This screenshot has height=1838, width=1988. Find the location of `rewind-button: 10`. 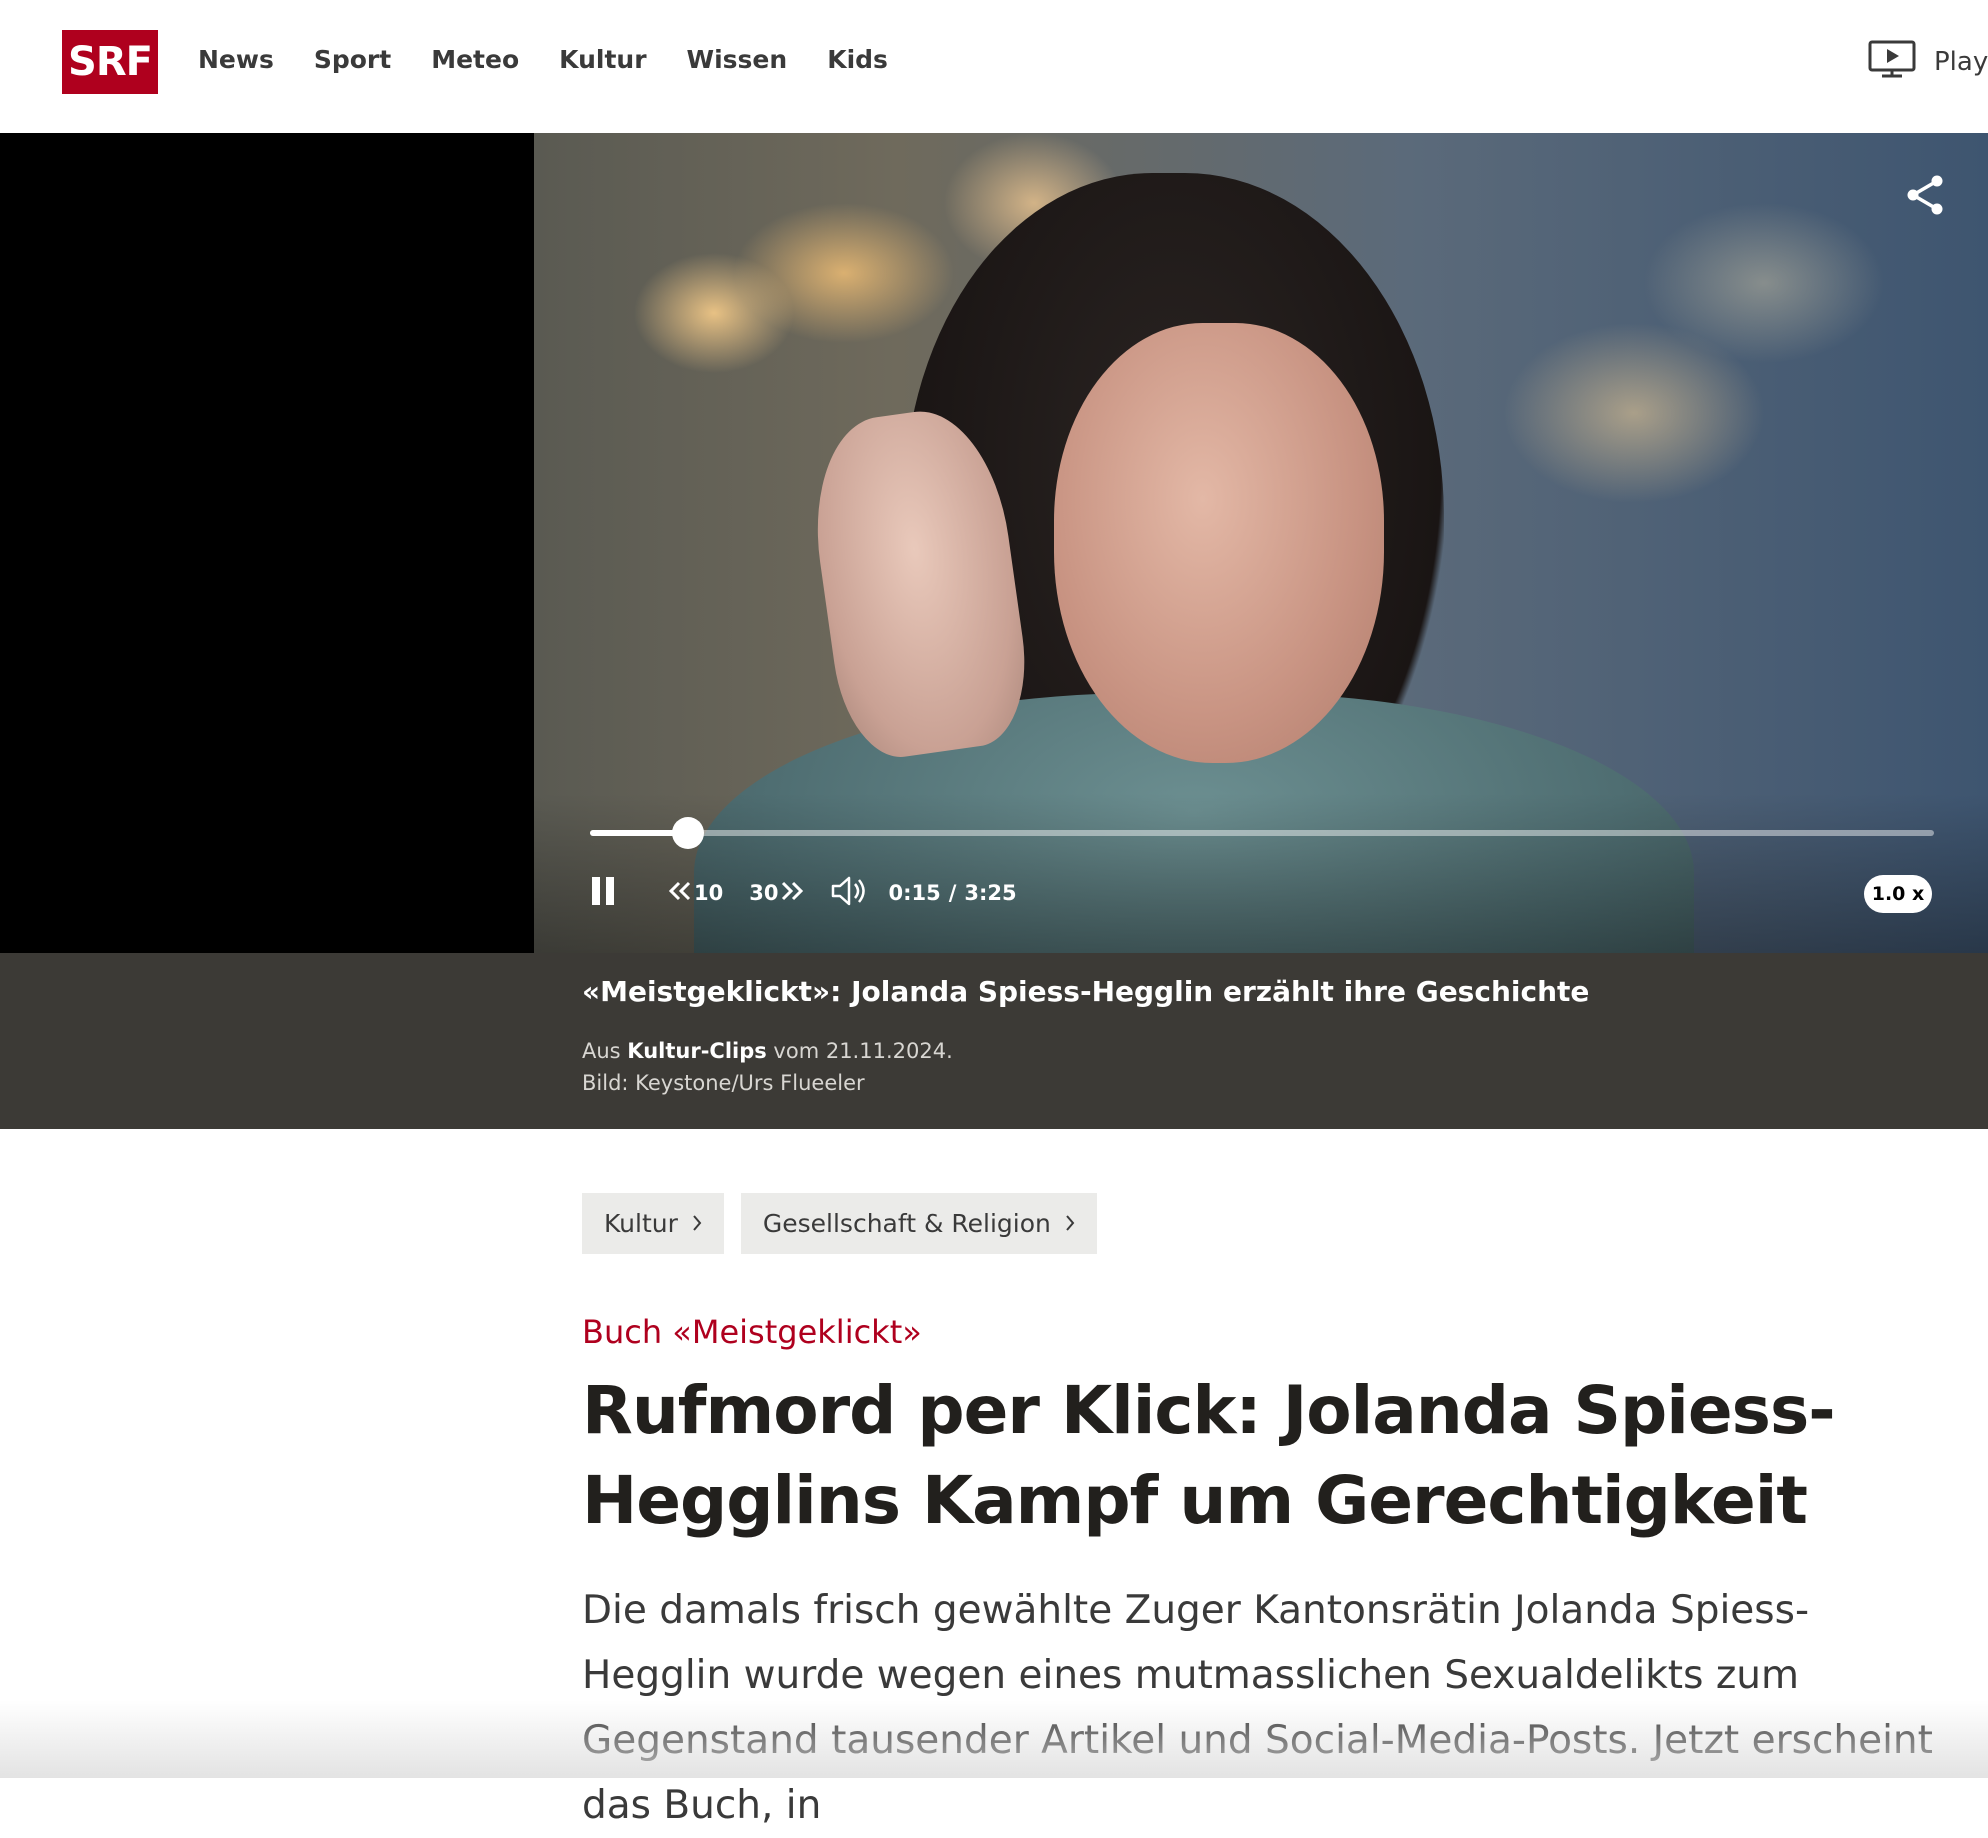

rewind-button: 10 is located at coordinates (695, 893).